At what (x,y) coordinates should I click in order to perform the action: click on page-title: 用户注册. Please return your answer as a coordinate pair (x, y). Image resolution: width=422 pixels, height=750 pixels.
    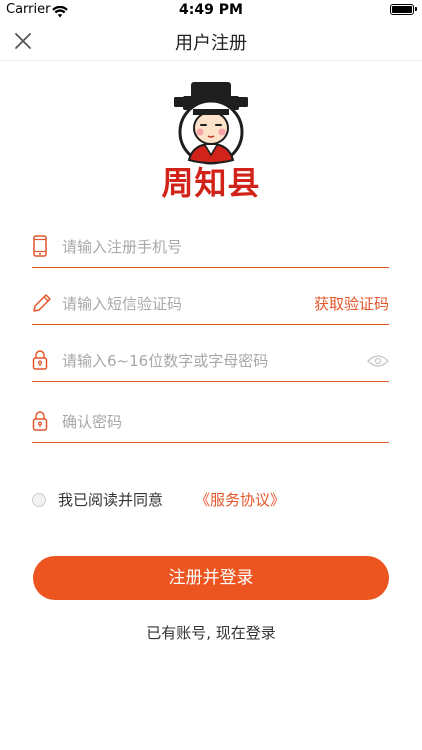
    Looking at the image, I should click on (211, 43).